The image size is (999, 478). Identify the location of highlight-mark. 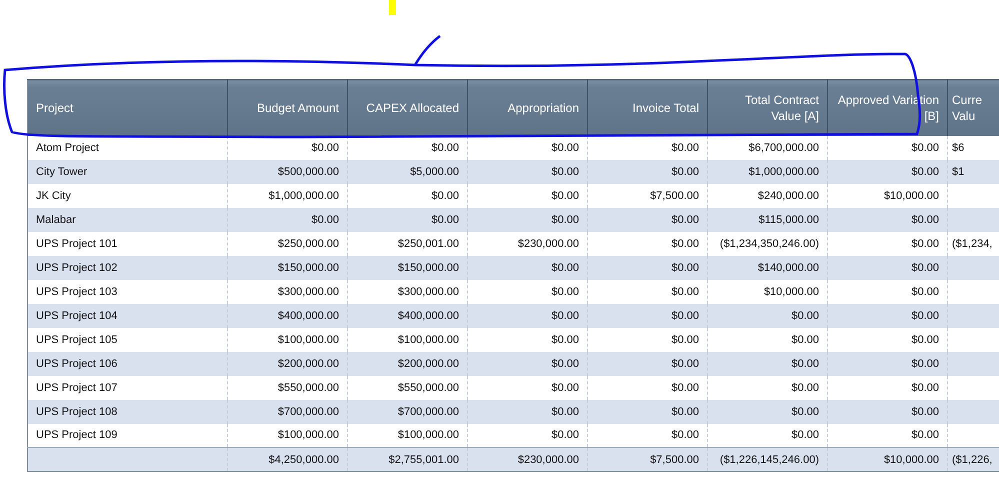
(392, 7).